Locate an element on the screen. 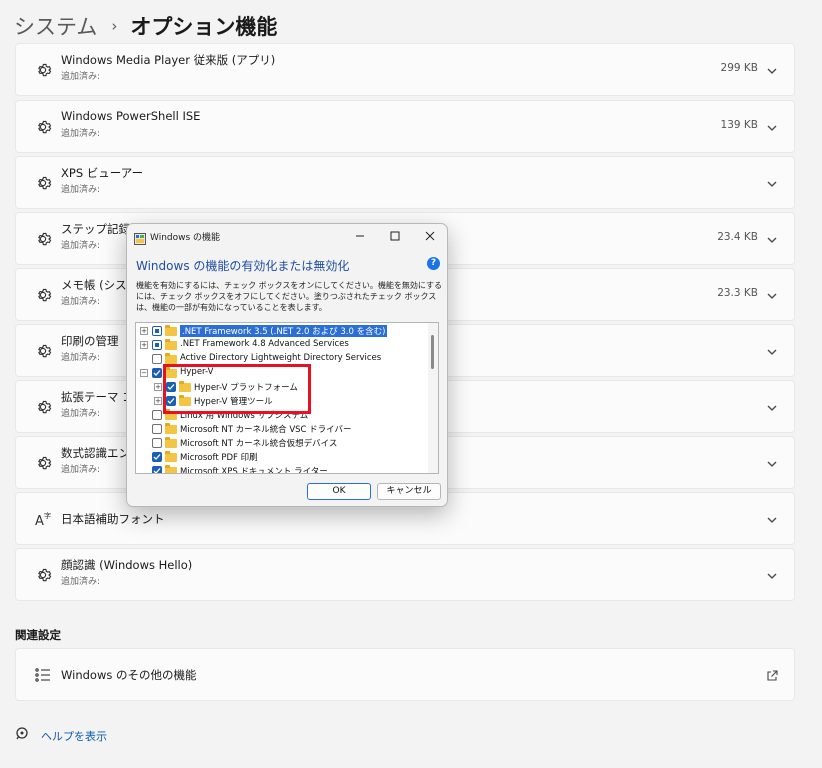 This screenshot has height=768, width=822. svg-text: A is located at coordinates (39, 521).